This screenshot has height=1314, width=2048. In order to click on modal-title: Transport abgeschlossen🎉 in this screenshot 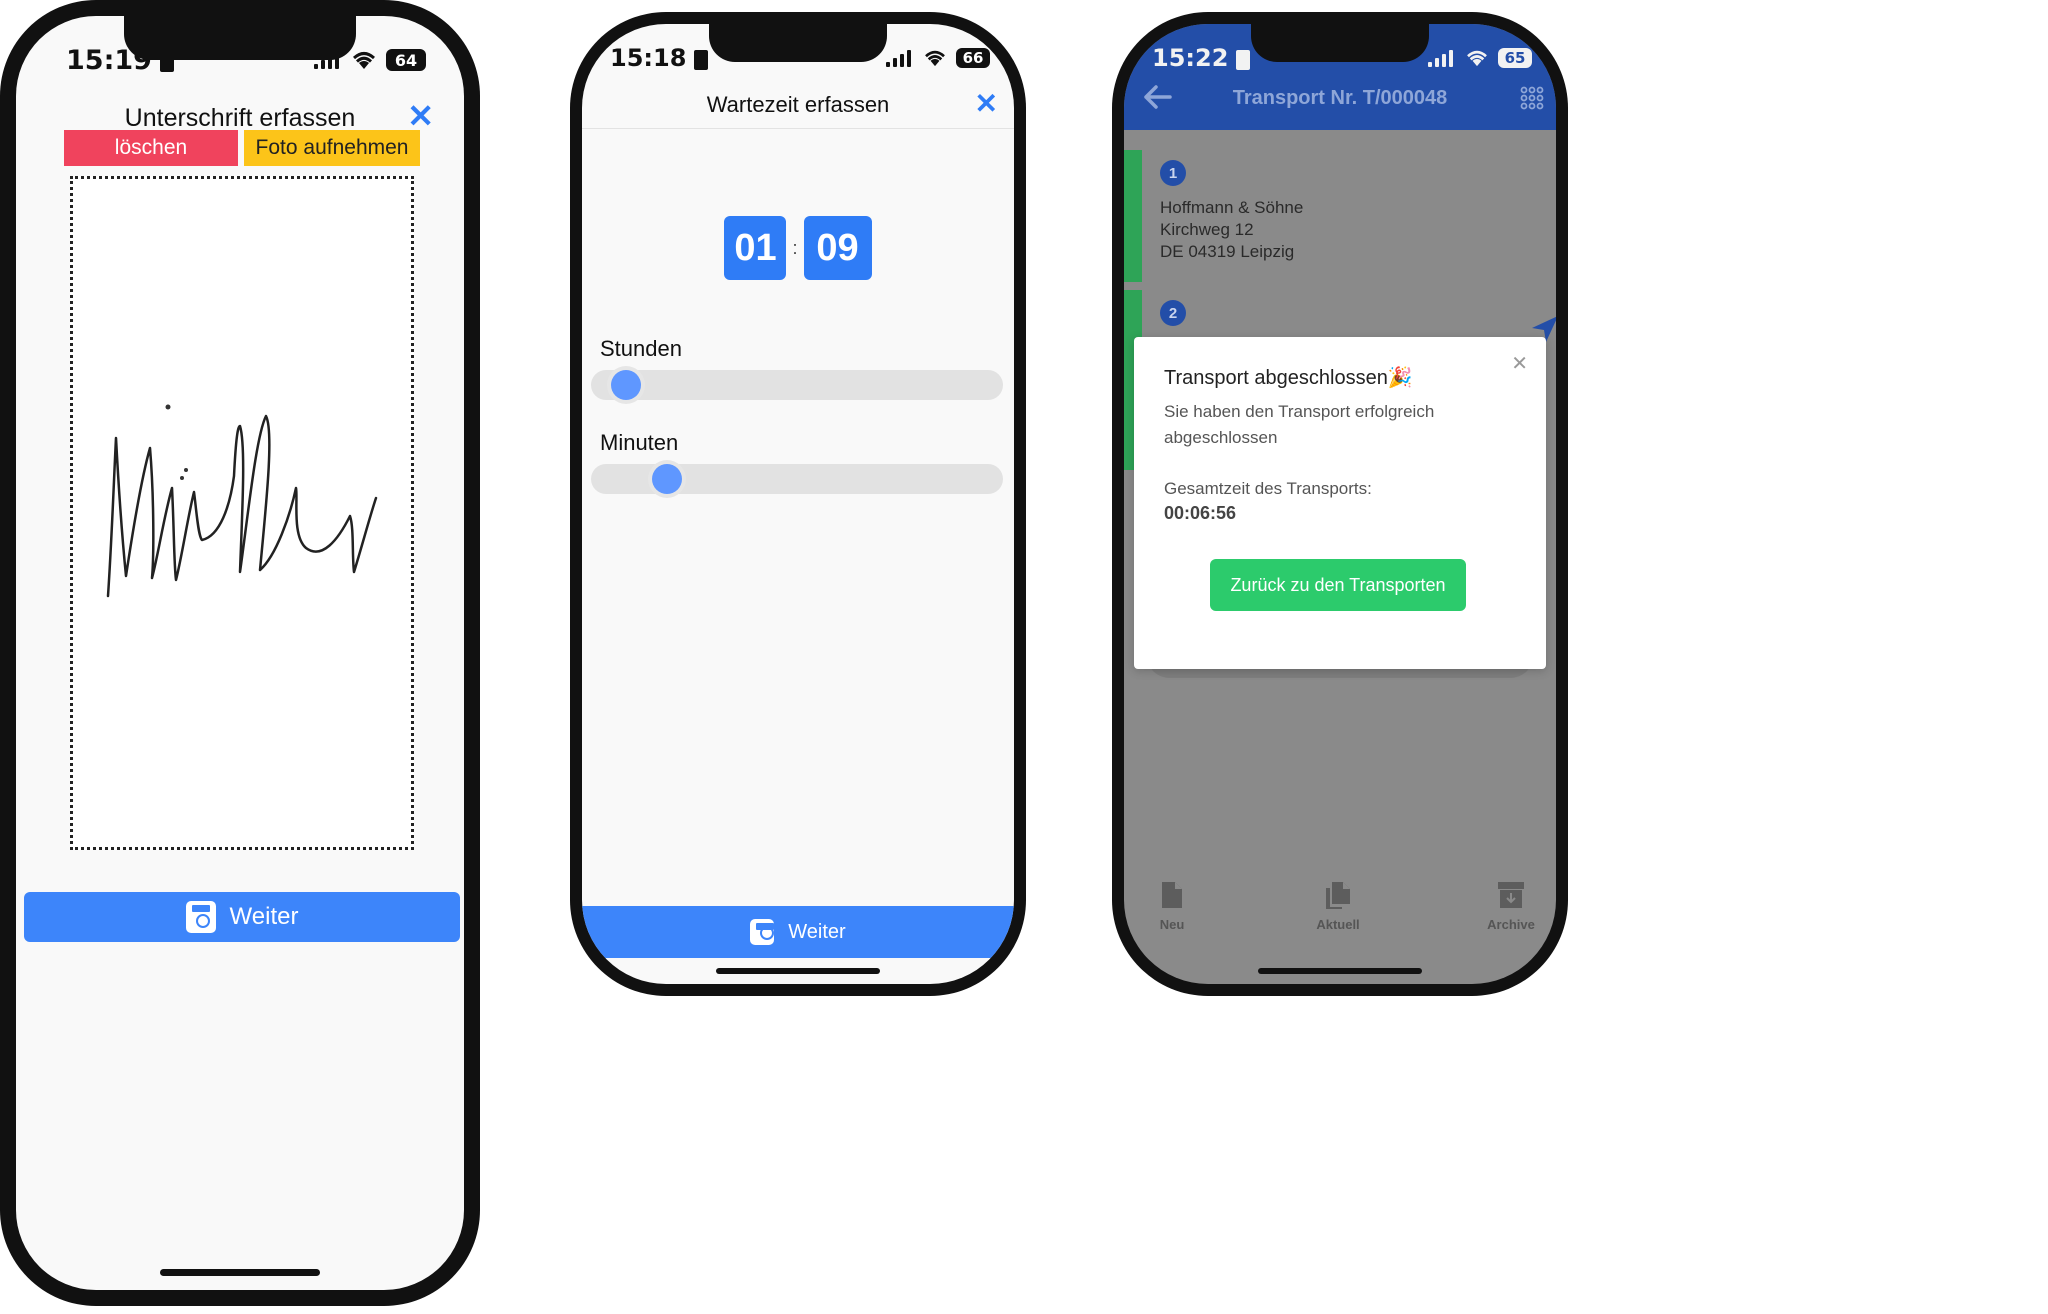, I will do `click(1288, 377)`.